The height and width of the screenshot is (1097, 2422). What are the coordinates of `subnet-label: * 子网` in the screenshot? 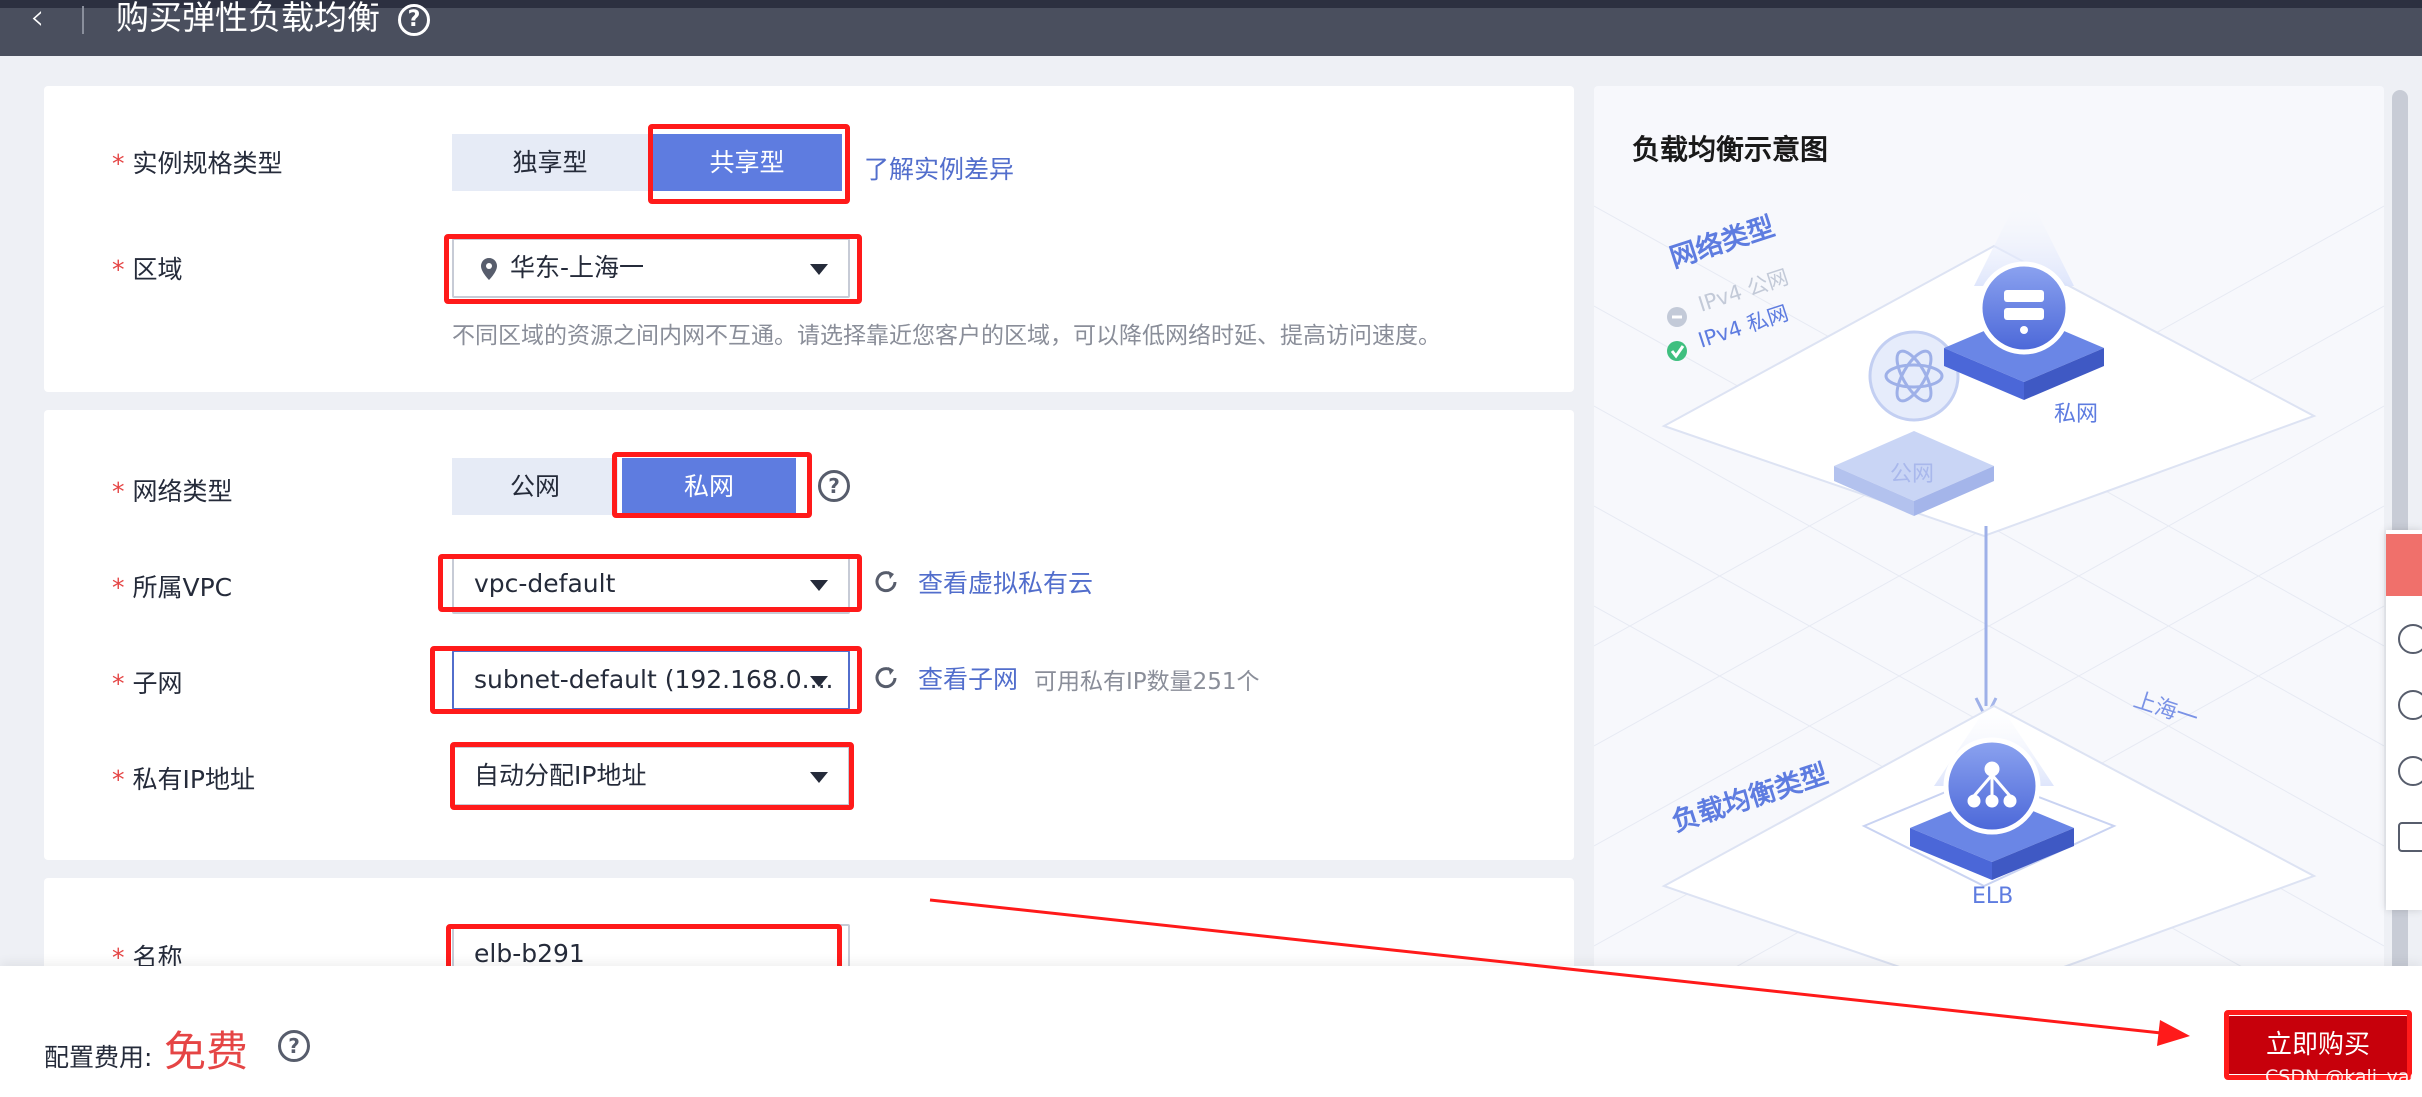 It's located at (147, 682).